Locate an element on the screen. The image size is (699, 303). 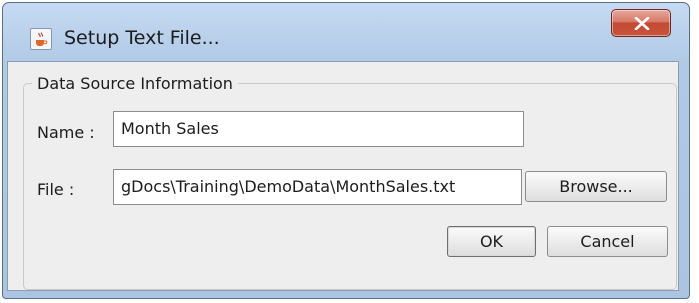
file-path-text: gDocs\Training\DemoData\MonthSales.txt is located at coordinates (288, 186).